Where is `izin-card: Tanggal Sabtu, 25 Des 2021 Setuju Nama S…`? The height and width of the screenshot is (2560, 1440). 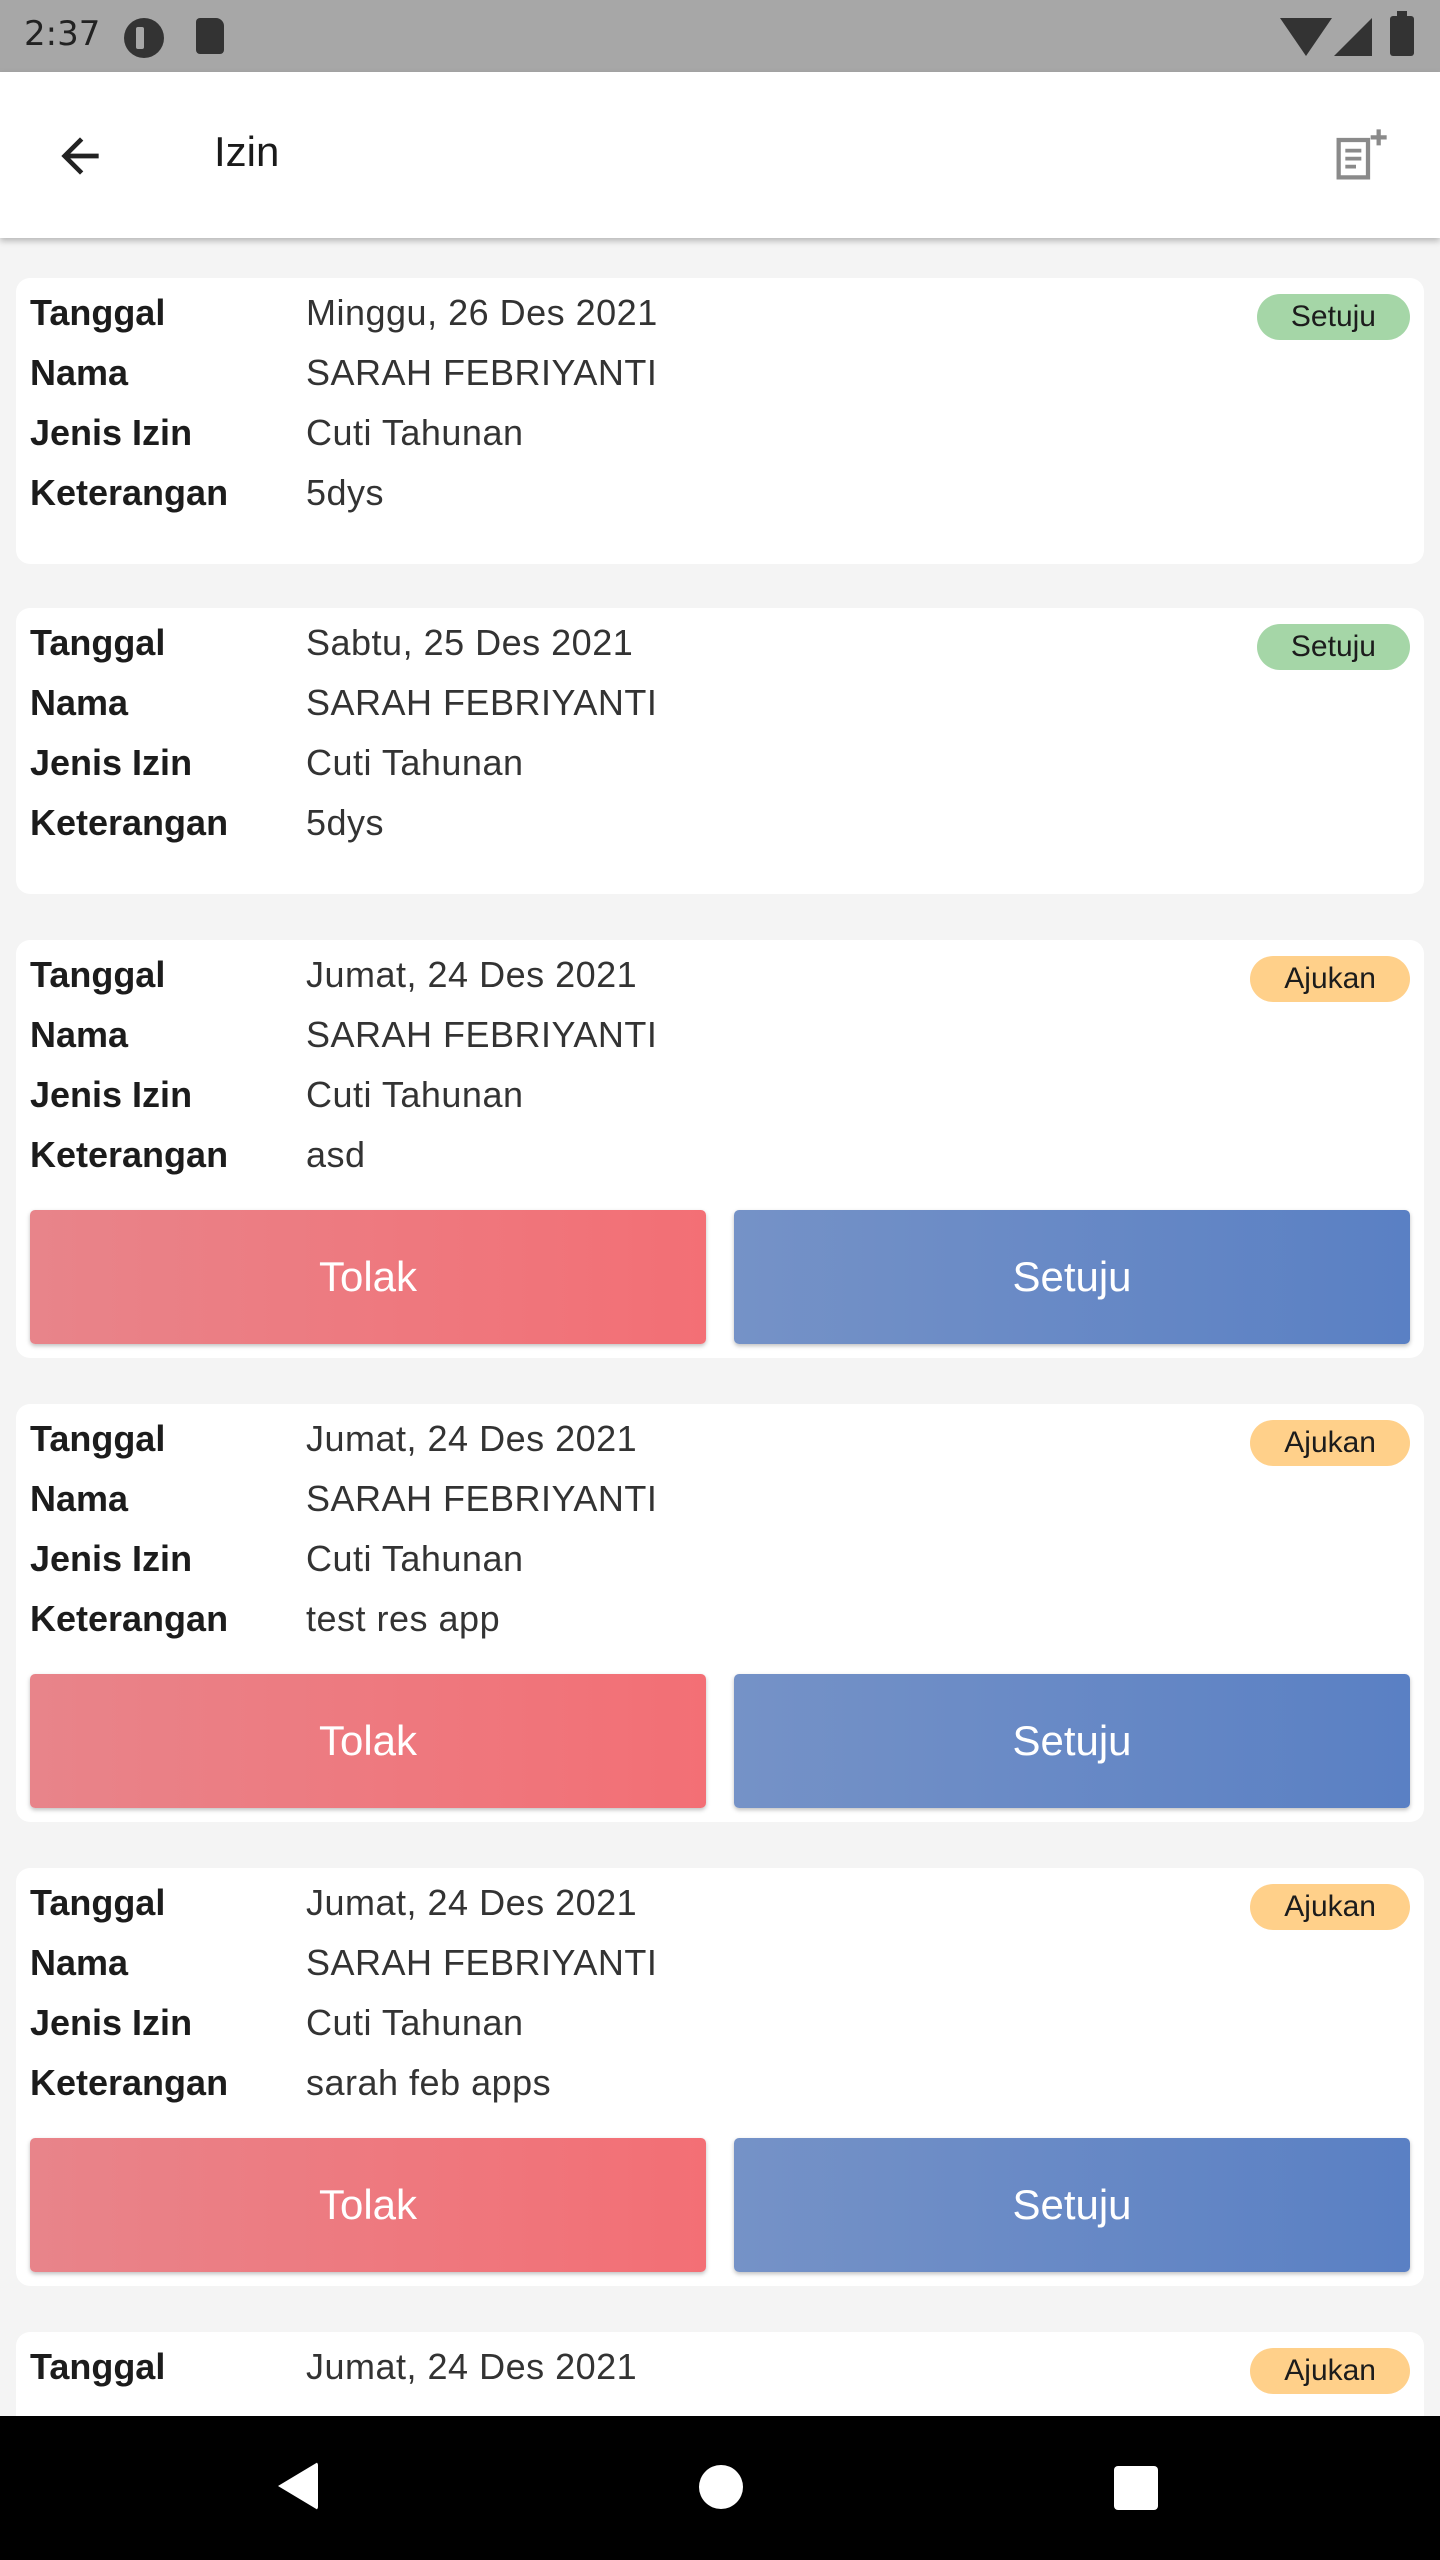
izin-card: Tanggal Sabtu, 25 Des 2021 Setuju Nama S… is located at coordinates (720, 751).